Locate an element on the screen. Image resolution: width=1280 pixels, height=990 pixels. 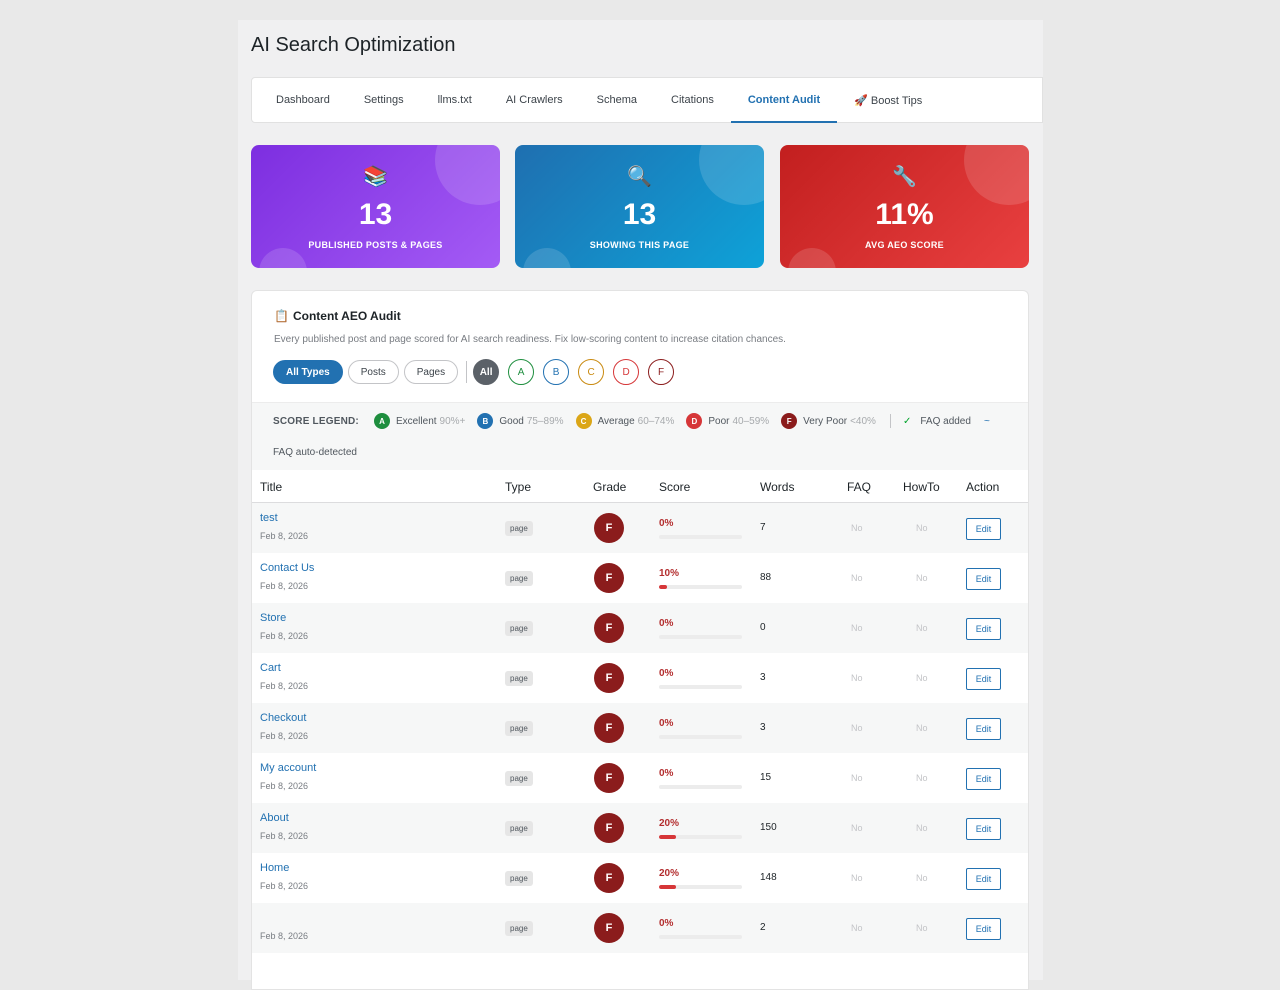
row-title-link: Cart is located at coordinates (270, 668).